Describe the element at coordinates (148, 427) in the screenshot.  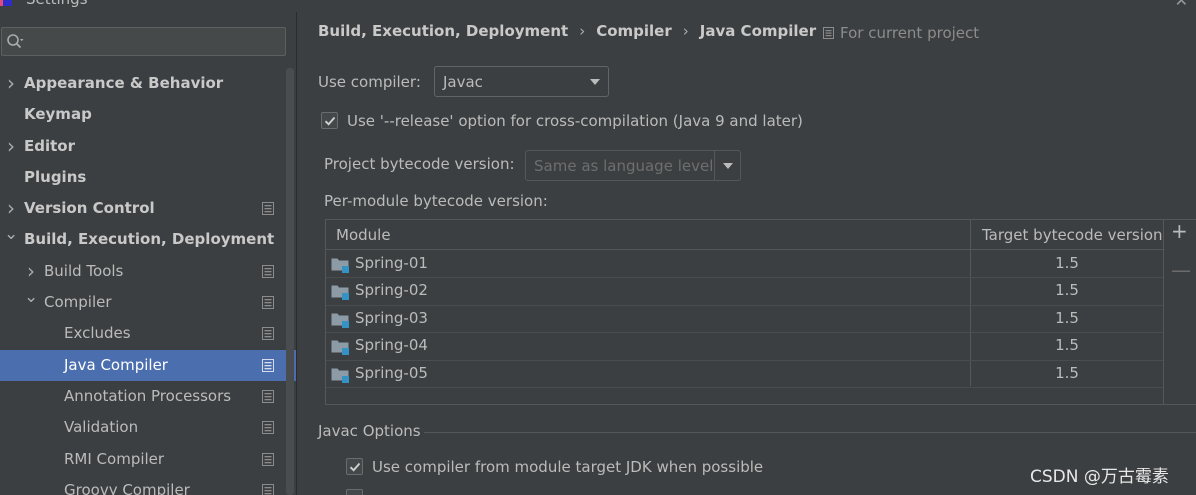
I see `sidebar-item-validation: Validation` at that location.